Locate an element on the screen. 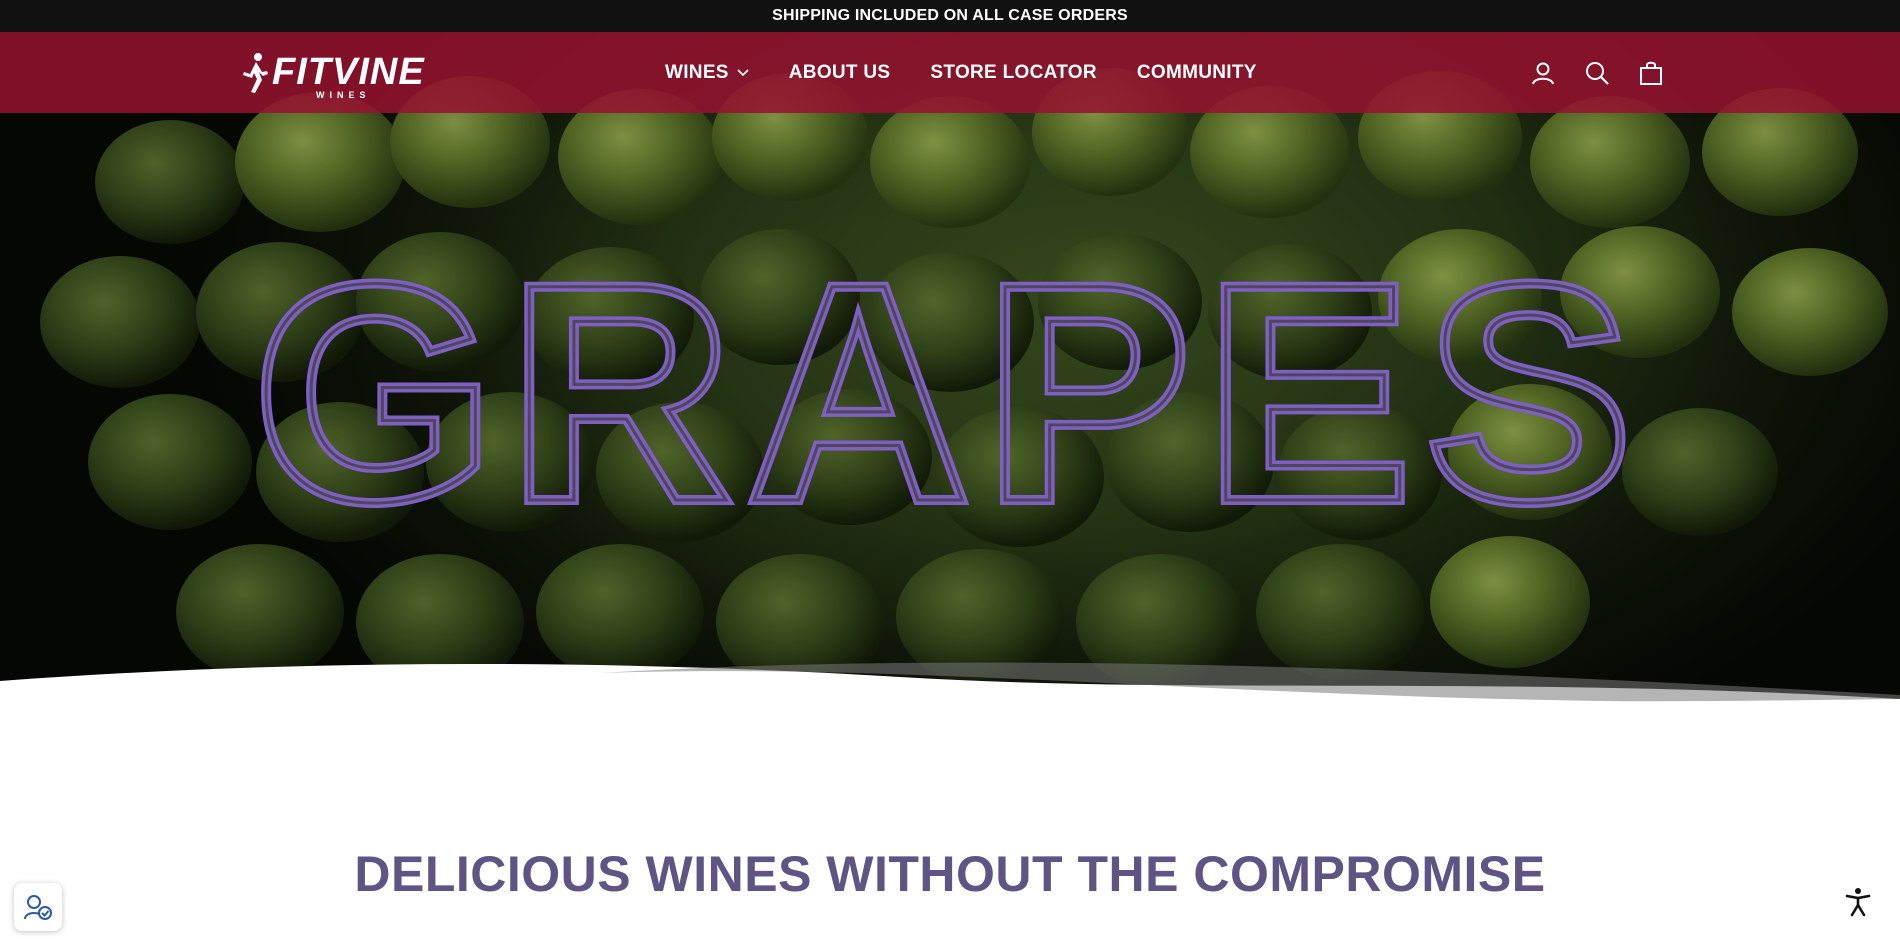  nav-item-label: ABOUT US is located at coordinates (839, 72).